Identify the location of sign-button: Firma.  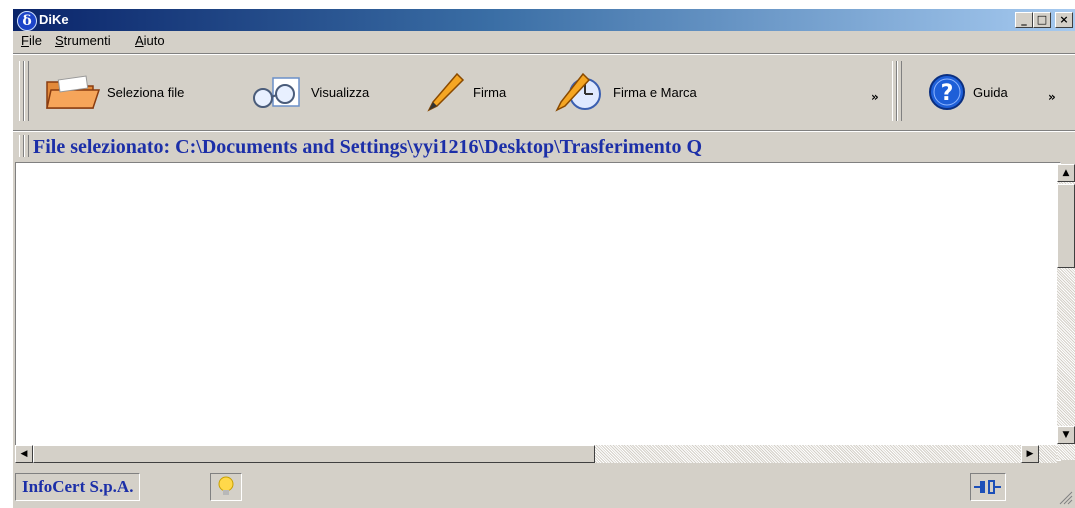
(464, 92).